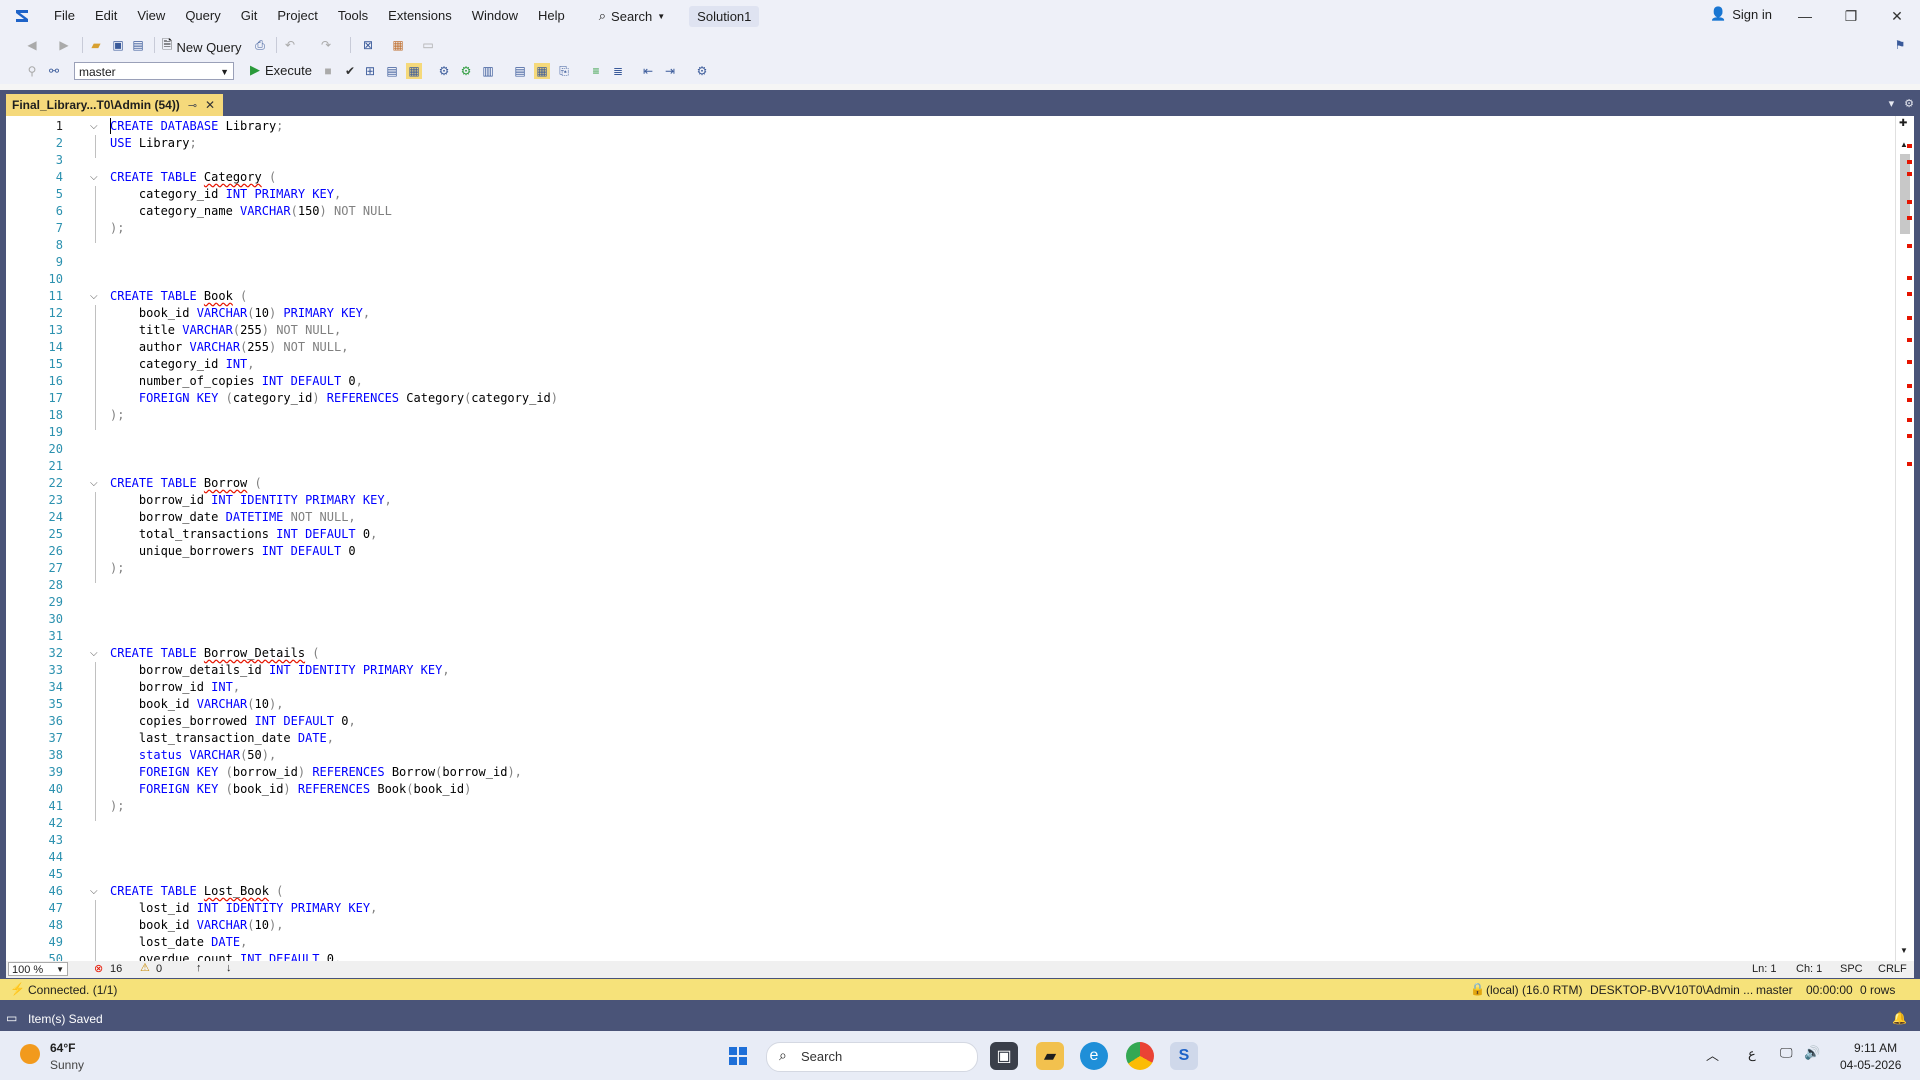 The image size is (1920, 1080). What do you see at coordinates (243, 534) in the screenshot?
I see `code-line: total_transactions INT DEFAULT 0,` at bounding box center [243, 534].